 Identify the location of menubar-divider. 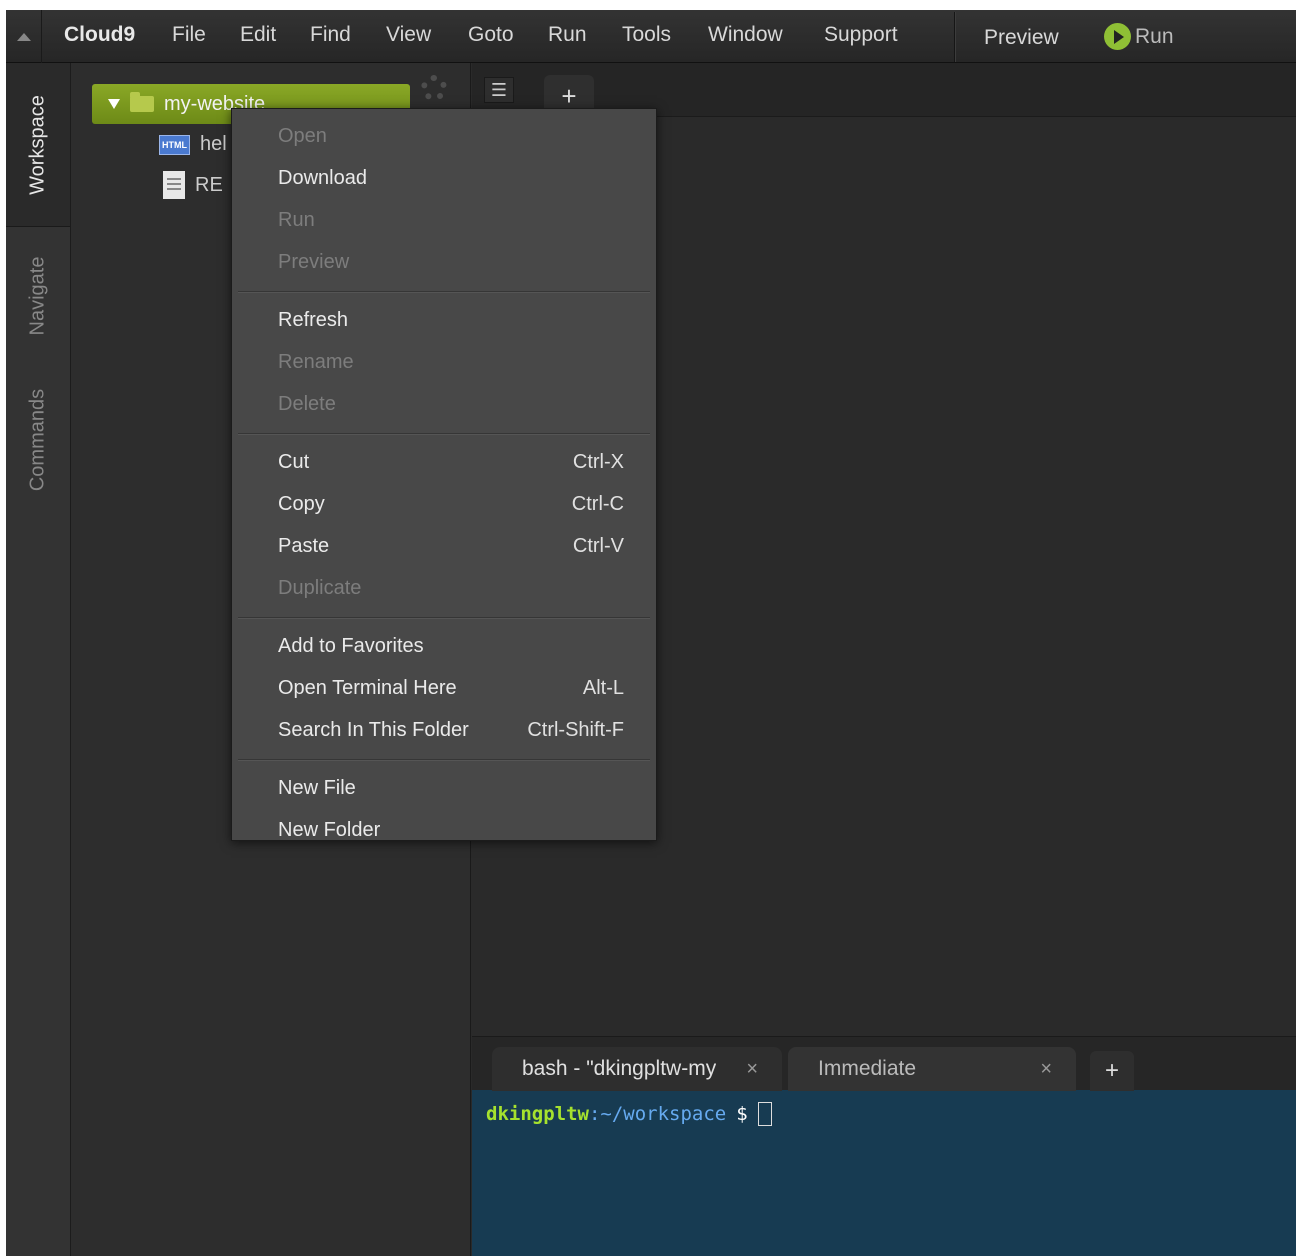
(954, 37).